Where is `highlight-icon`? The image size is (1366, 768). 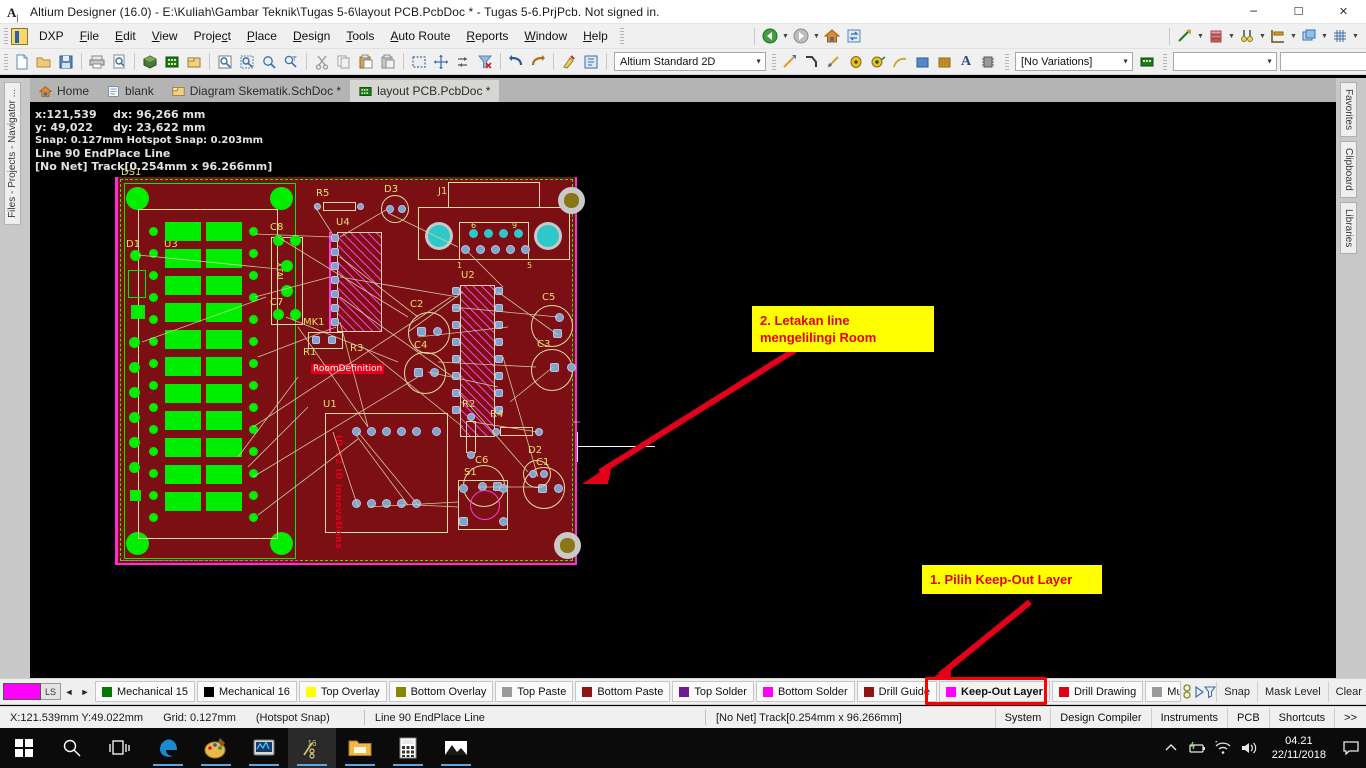
highlight-icon is located at coordinates (569, 61).